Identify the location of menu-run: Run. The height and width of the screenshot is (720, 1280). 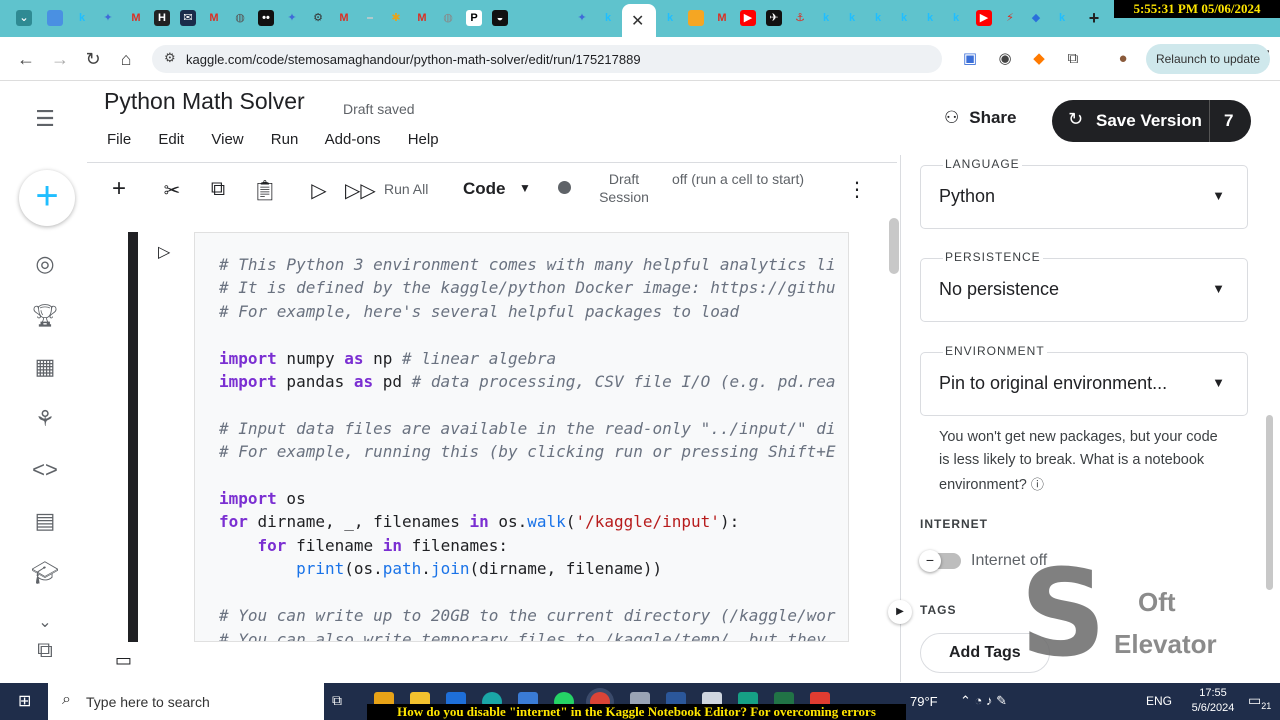
(285, 139).